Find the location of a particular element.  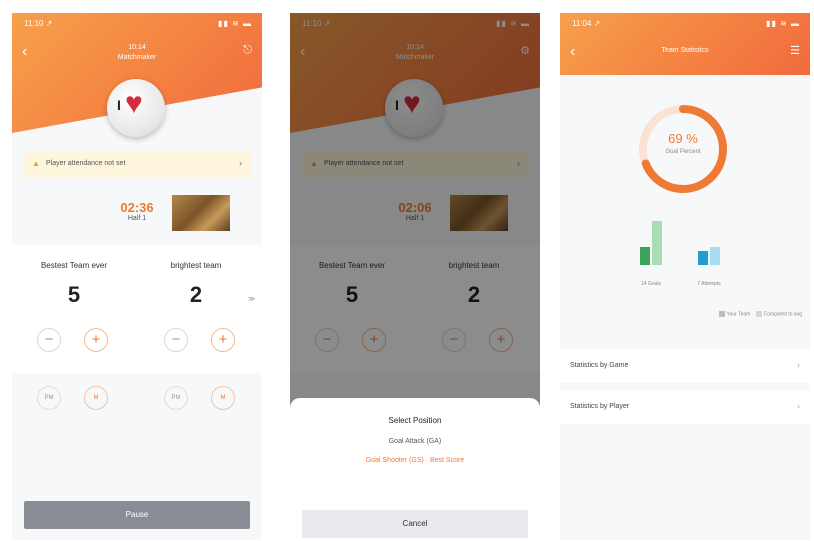

team-left: Bestest Team ever 5 is located at coordinates (74, 309).